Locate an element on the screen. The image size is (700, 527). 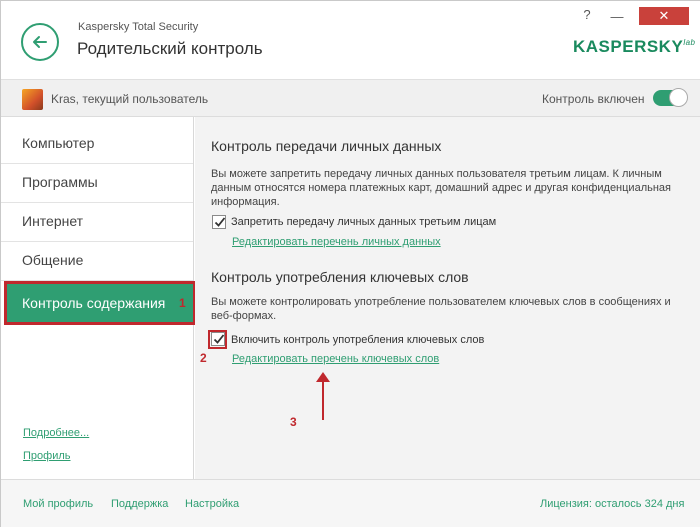
sidebar-item-computer: Компьютер is located at coordinates (97, 144).